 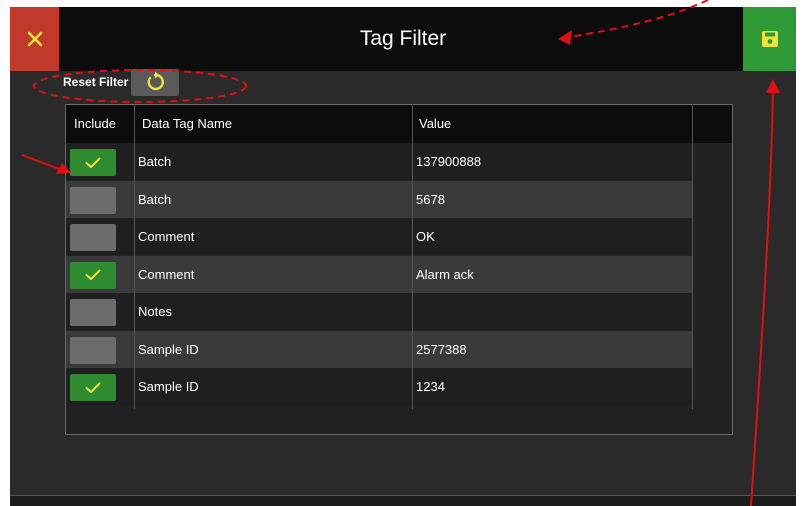 What do you see at coordinates (399, 124) in the screenshot?
I see `table-header: Include Data Tag Name Value` at bounding box center [399, 124].